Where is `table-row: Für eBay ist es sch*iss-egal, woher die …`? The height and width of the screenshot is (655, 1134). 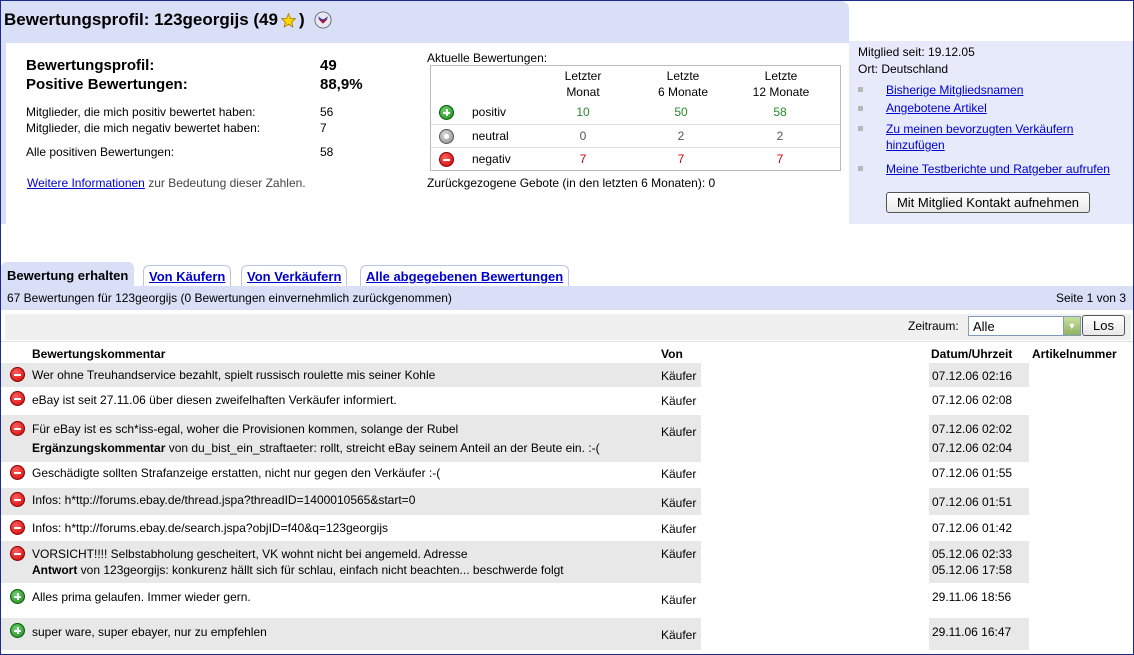
table-row: Für eBay ist es sch*iss-egal, woher die … is located at coordinates (561, 438).